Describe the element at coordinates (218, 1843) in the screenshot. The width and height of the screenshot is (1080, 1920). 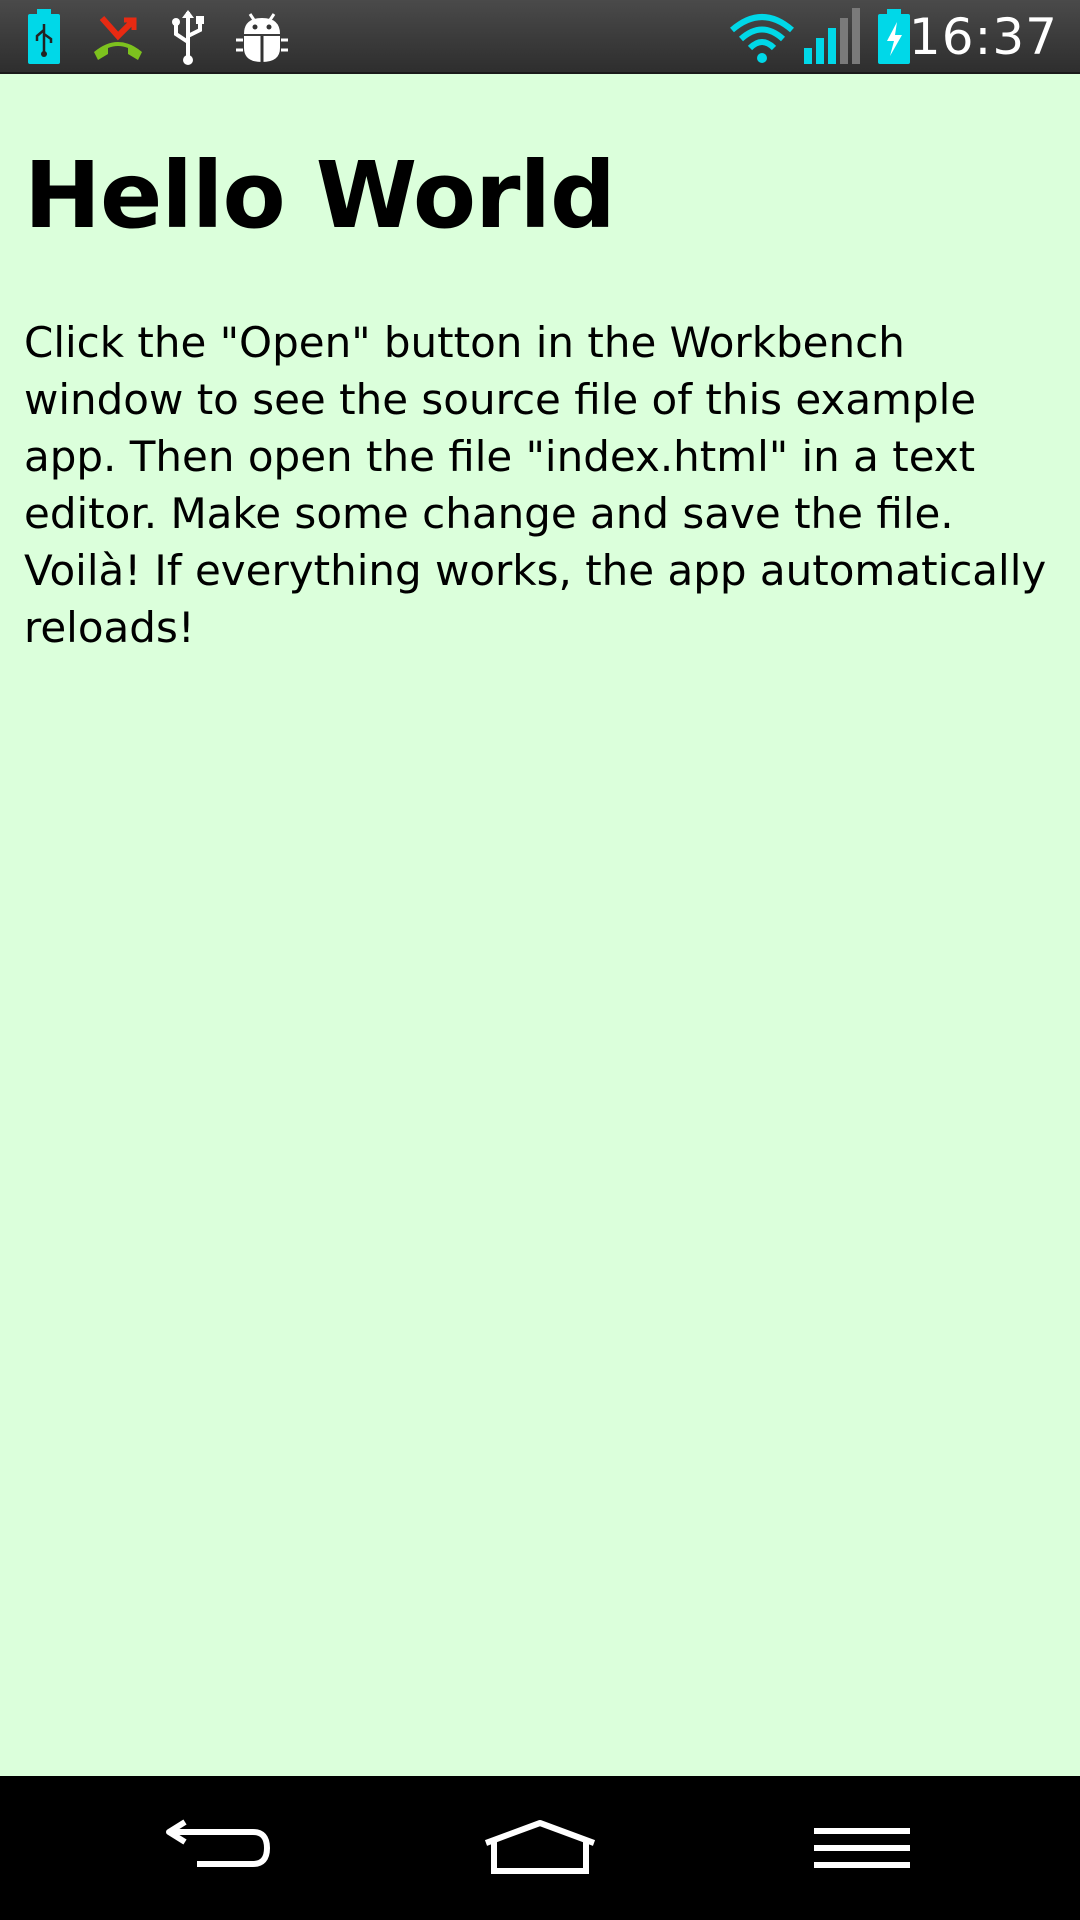
I see `back-icon` at that location.